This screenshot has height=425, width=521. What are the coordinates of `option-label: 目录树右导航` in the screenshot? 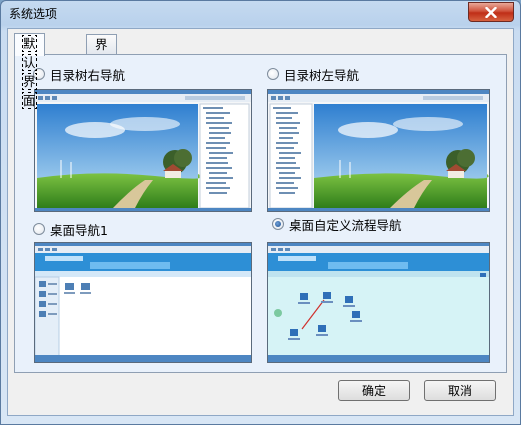 It's located at (88, 75).